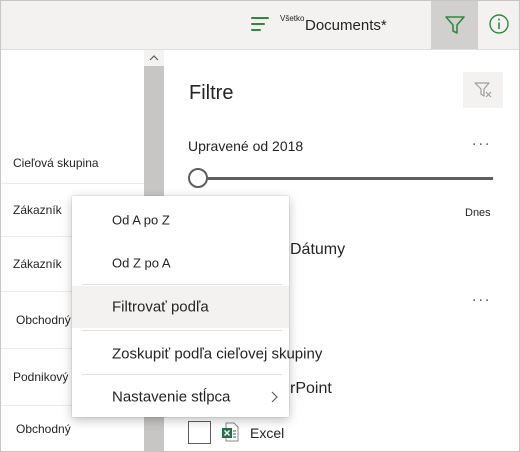 The height and width of the screenshot is (452, 520). What do you see at coordinates (317, 250) in the screenshot?
I see `dates-label: Dátumy` at bounding box center [317, 250].